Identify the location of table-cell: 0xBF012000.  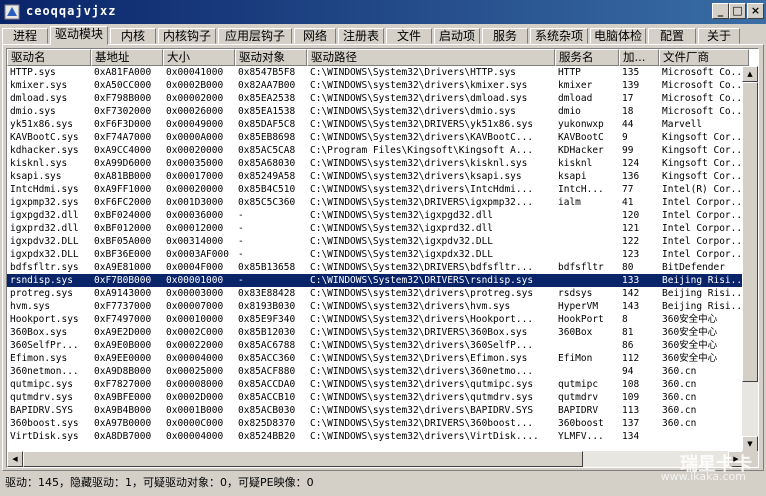
(123, 228).